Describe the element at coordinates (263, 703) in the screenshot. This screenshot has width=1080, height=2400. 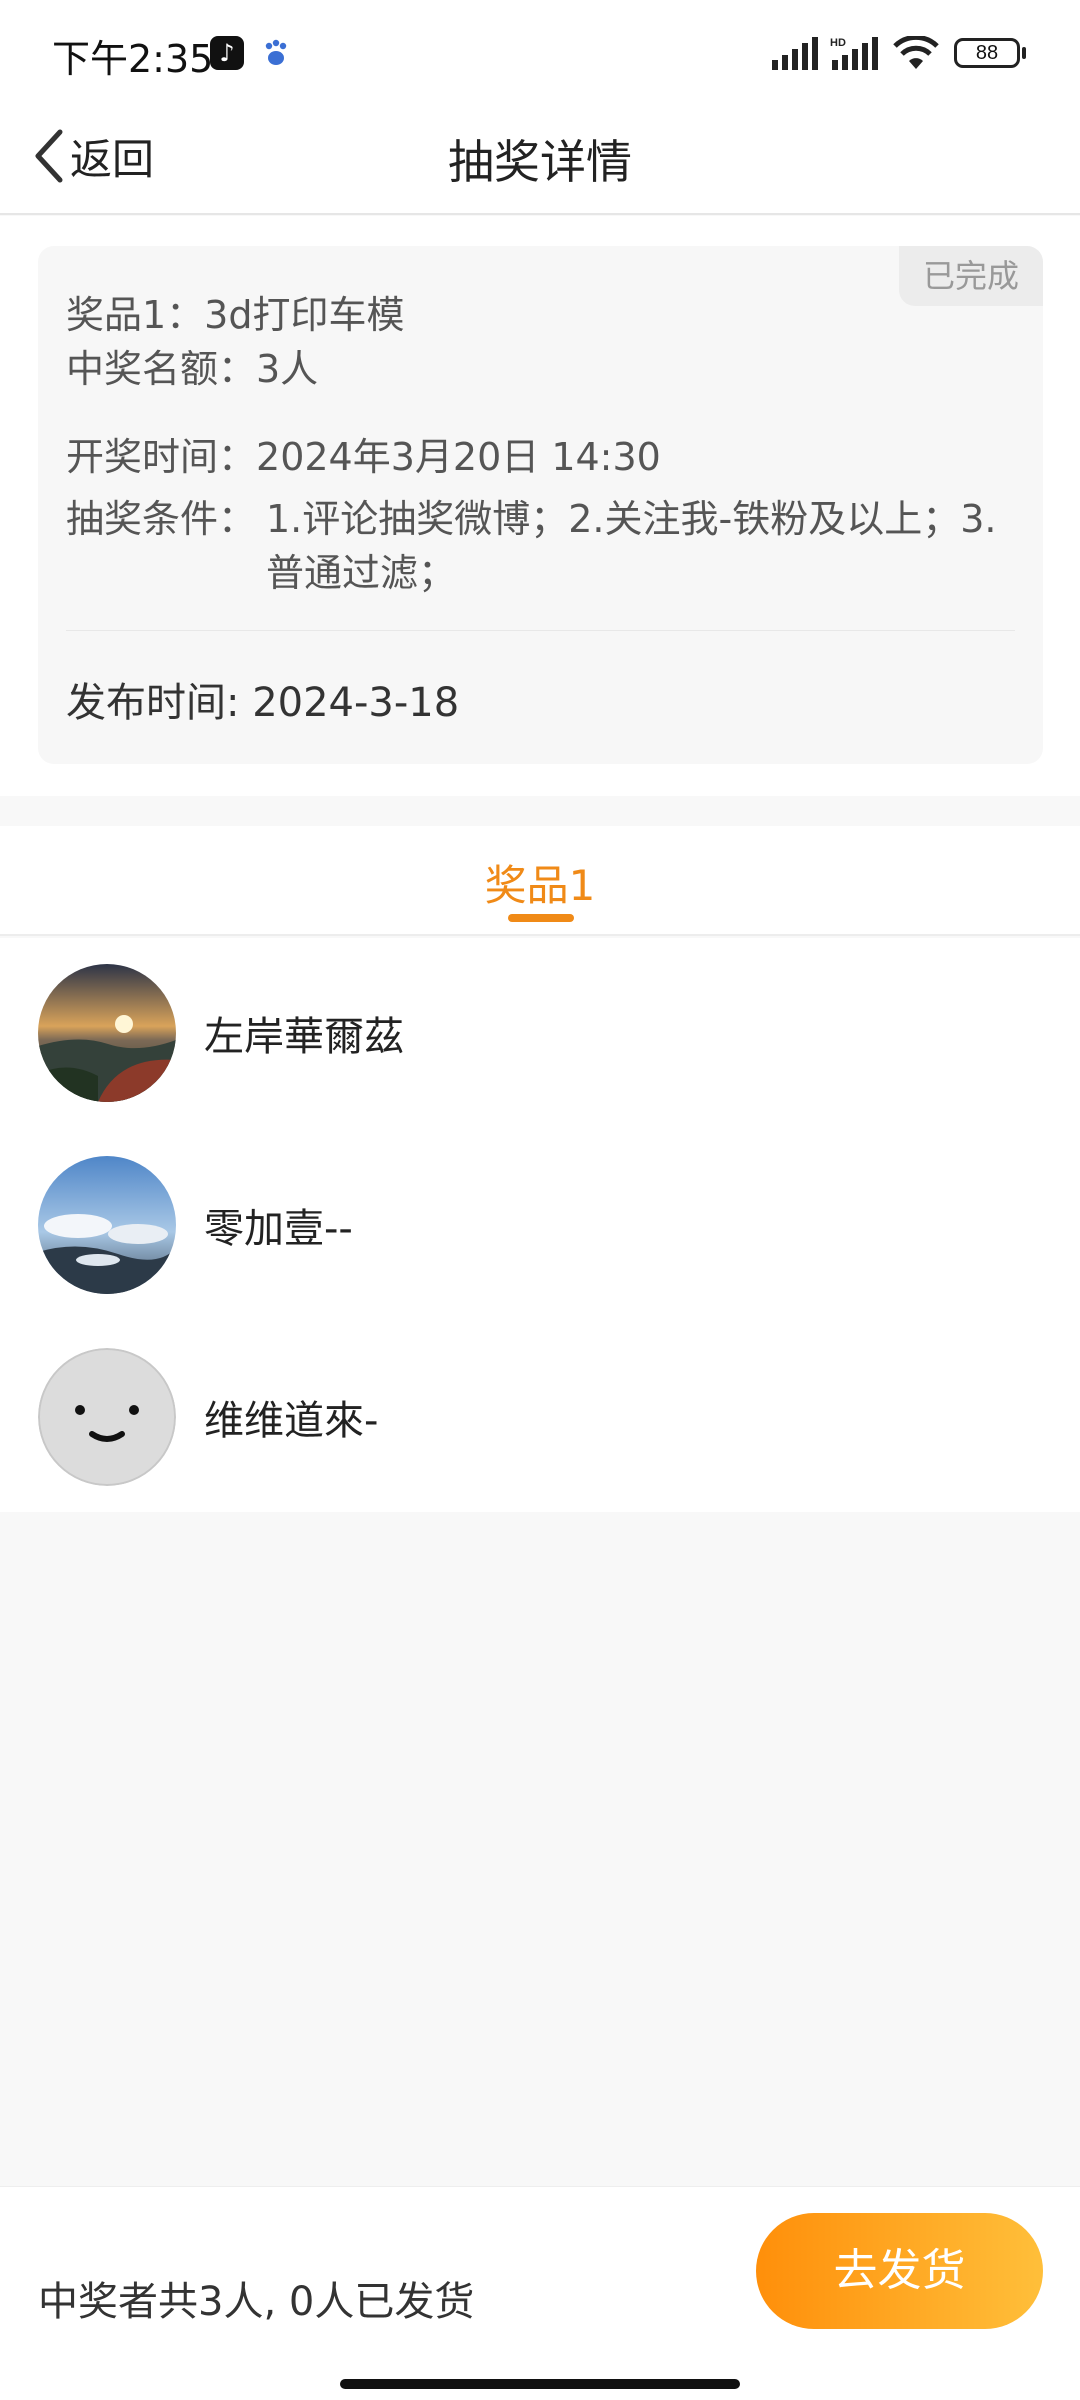
I see `publish-time: 发布时间: 2024-3-18` at that location.